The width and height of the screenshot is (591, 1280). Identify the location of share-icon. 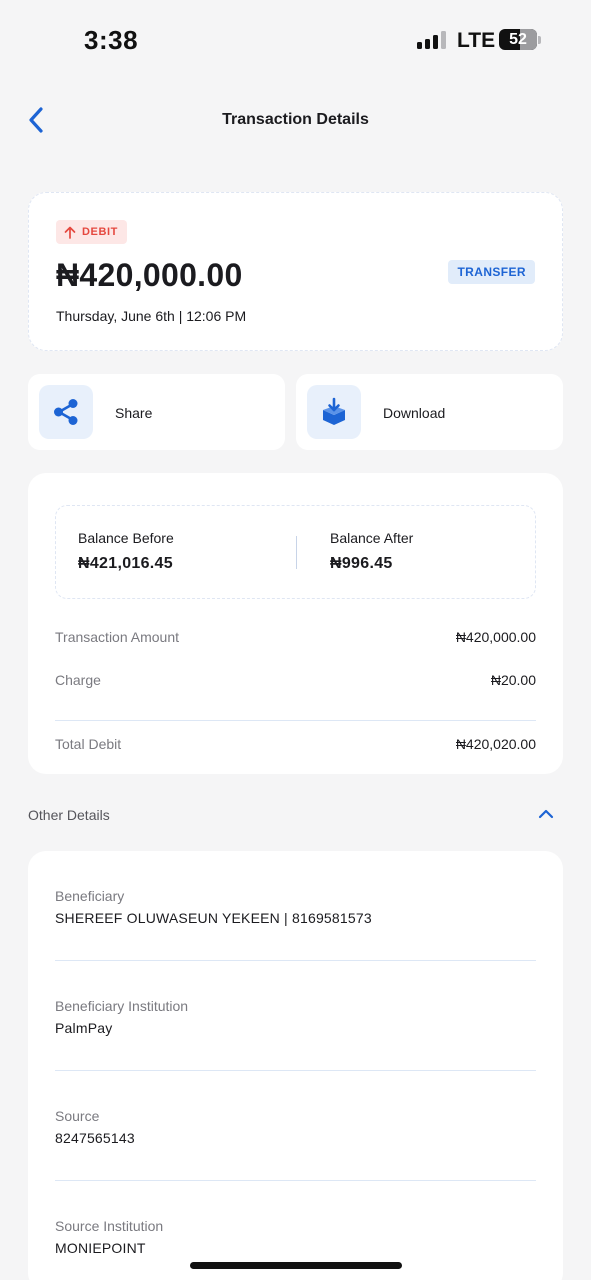
(66, 412).